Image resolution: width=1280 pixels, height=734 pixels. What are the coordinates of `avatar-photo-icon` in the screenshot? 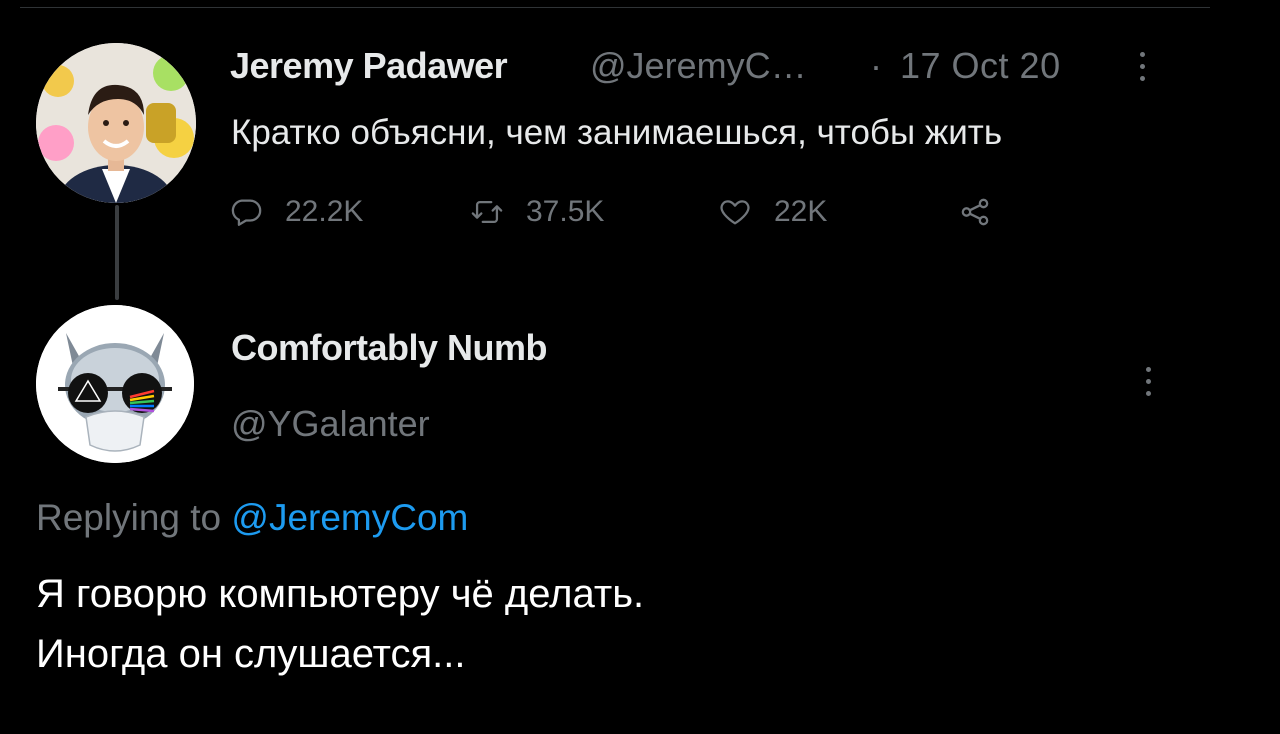 It's located at (116, 123).